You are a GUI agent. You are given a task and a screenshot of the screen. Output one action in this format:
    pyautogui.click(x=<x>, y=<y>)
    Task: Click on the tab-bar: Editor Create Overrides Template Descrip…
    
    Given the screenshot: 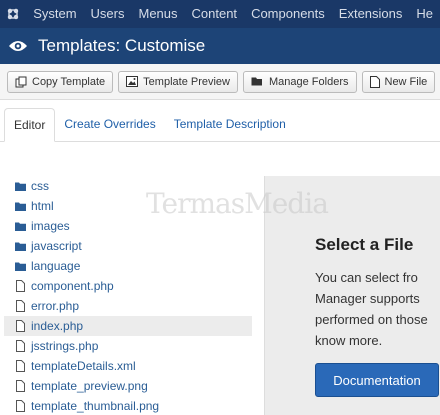 What is the action you would take?
    pyautogui.click(x=220, y=125)
    